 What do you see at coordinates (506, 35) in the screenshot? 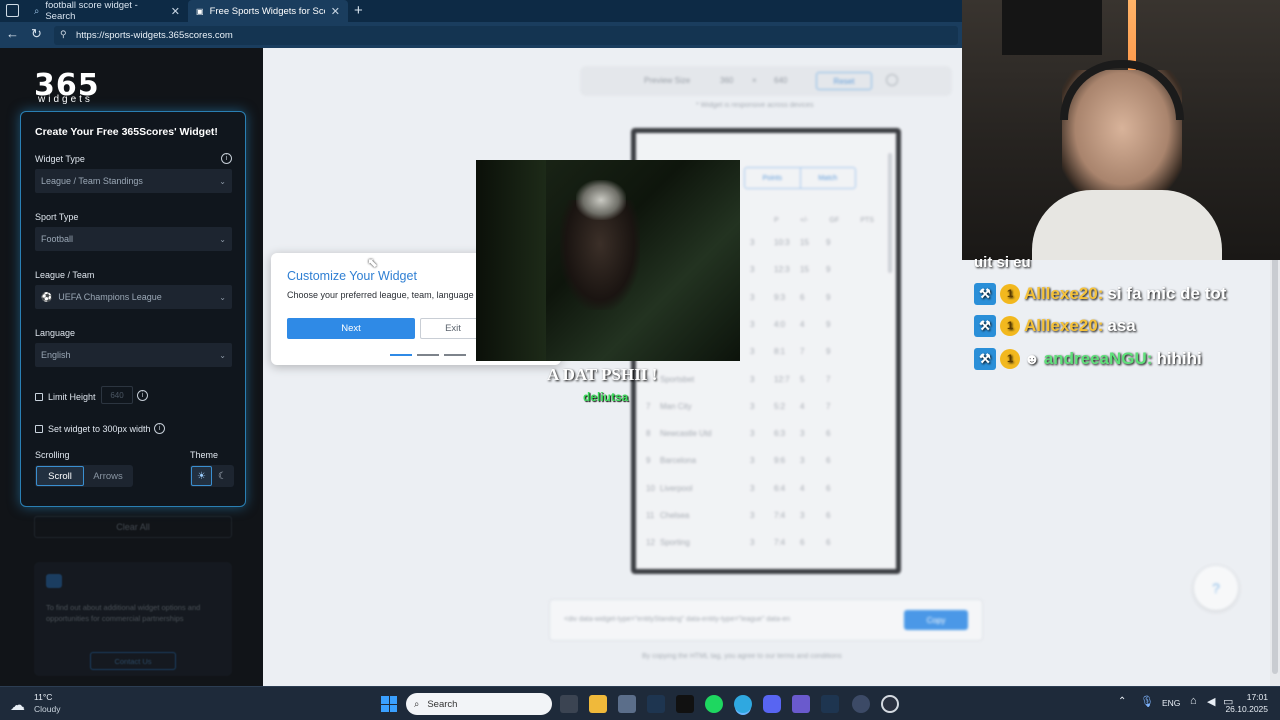
I see `url-field: ⚲ https://sports-widgets.365scores.com` at bounding box center [506, 35].